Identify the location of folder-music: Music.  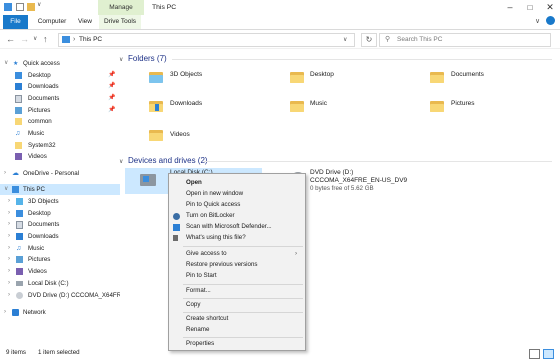
(318, 103).